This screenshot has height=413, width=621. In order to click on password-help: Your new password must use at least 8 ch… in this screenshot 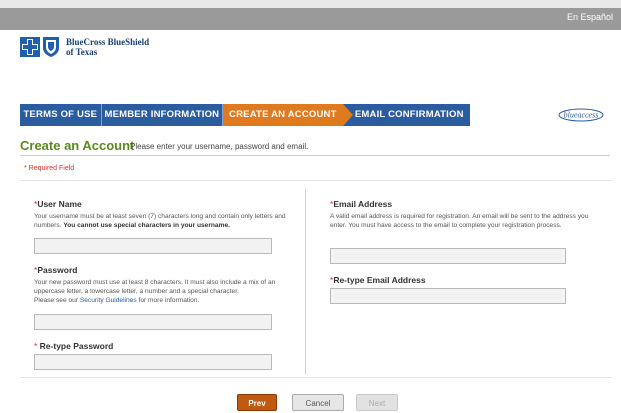, I will do `click(165, 291)`.